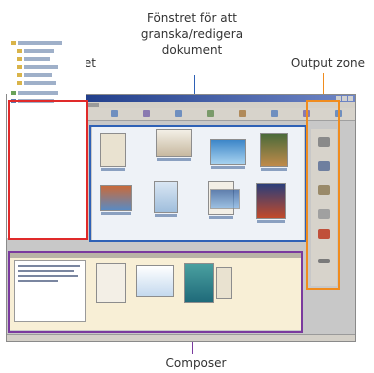  What do you see at coordinates (328, 63) in the screenshot?
I see `output-zone-label: Output zone` at bounding box center [328, 63].